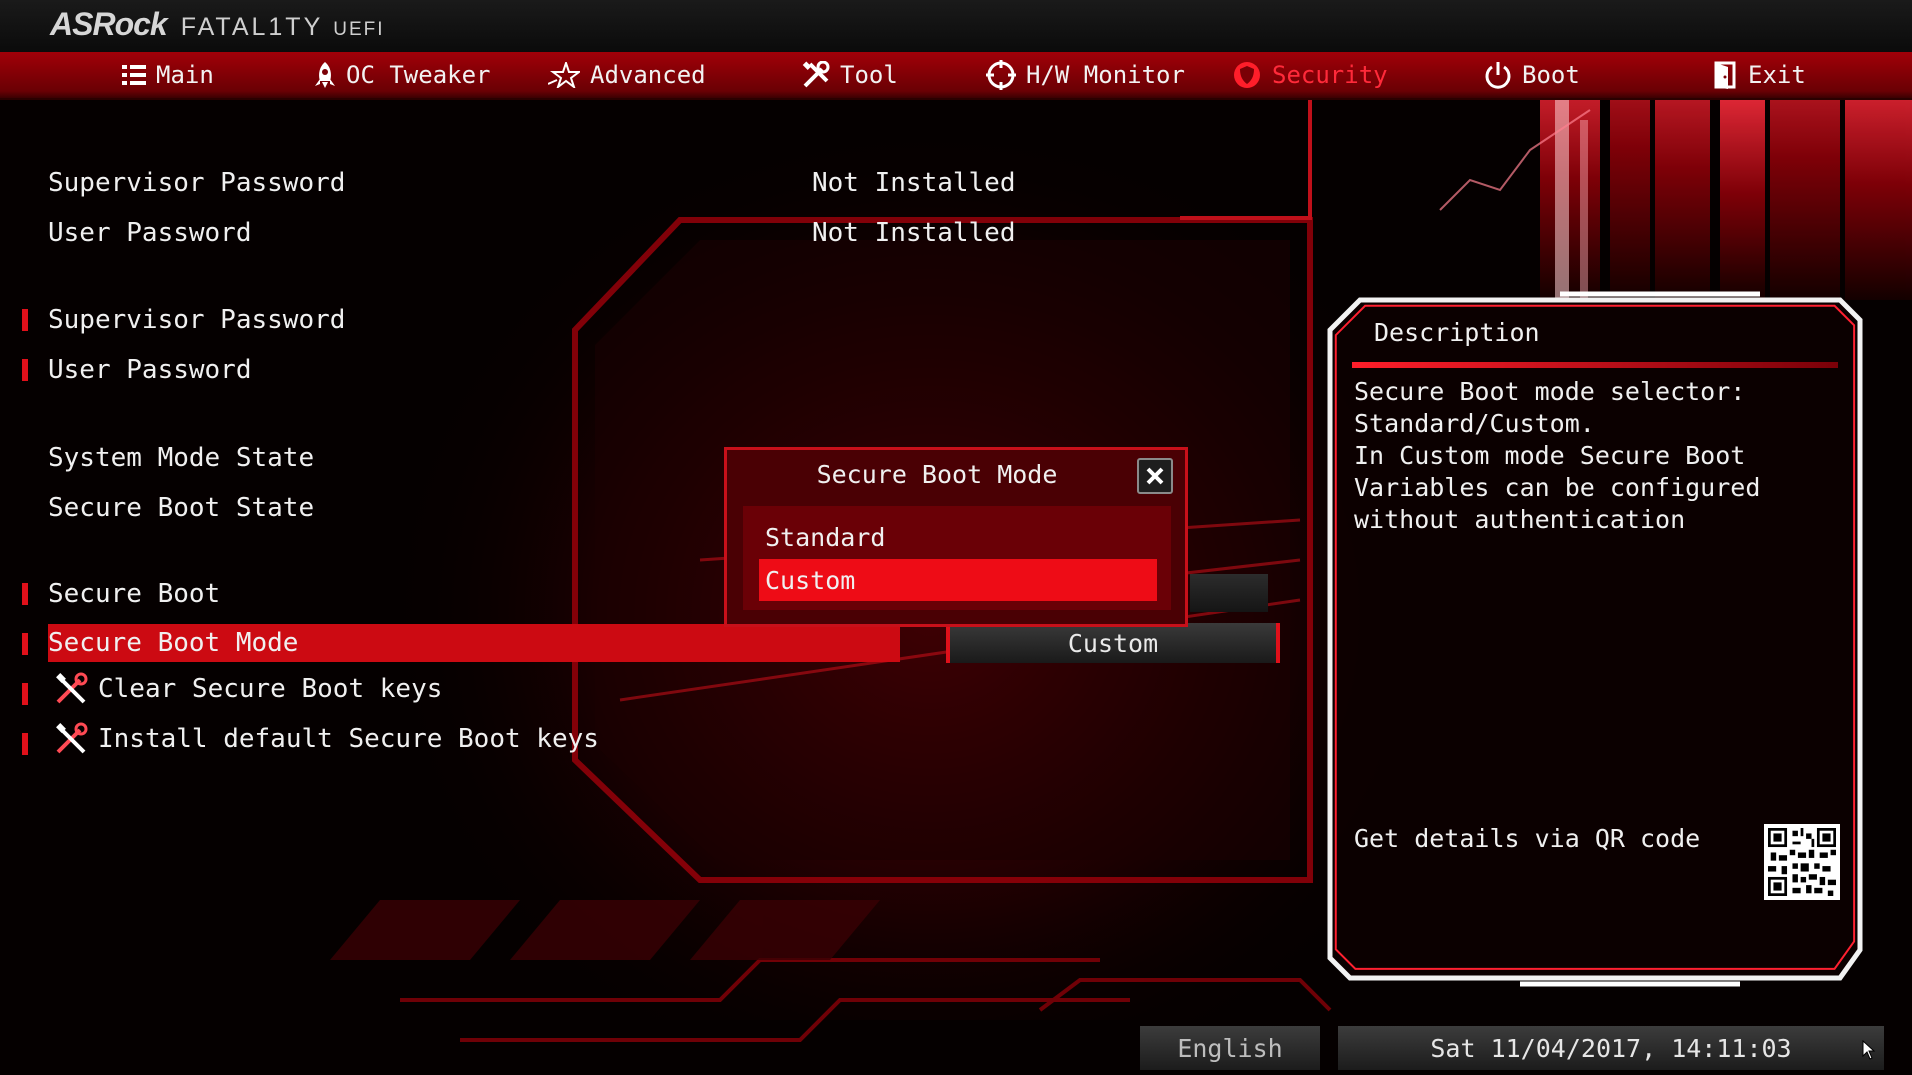 This screenshot has height=1075, width=1912. I want to click on tab-security: Security, so click(1310, 75).